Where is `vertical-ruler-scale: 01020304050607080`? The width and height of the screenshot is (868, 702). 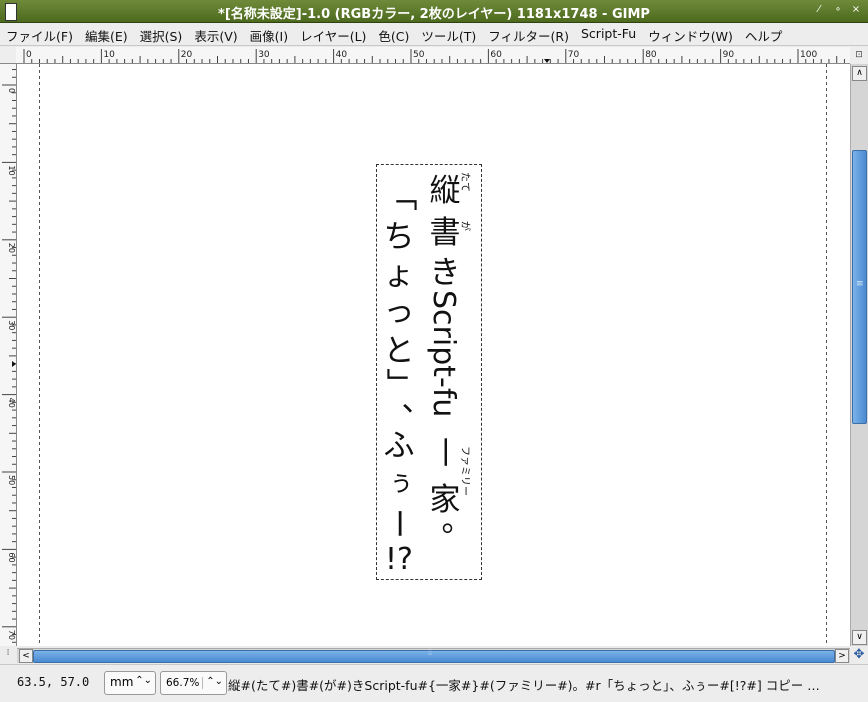
vertical-ruler-scale: 01020304050607080 is located at coordinates (9, 356).